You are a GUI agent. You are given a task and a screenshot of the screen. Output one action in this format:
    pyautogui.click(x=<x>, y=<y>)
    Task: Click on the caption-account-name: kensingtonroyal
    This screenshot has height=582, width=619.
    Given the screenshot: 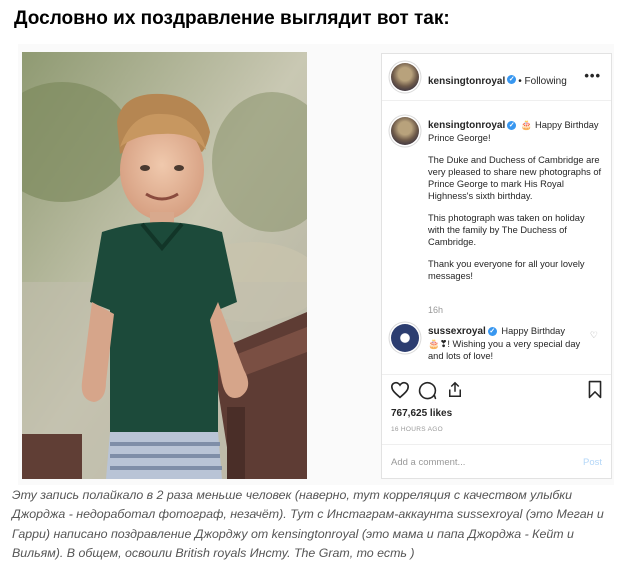 What is the action you would take?
    pyautogui.click(x=466, y=125)
    